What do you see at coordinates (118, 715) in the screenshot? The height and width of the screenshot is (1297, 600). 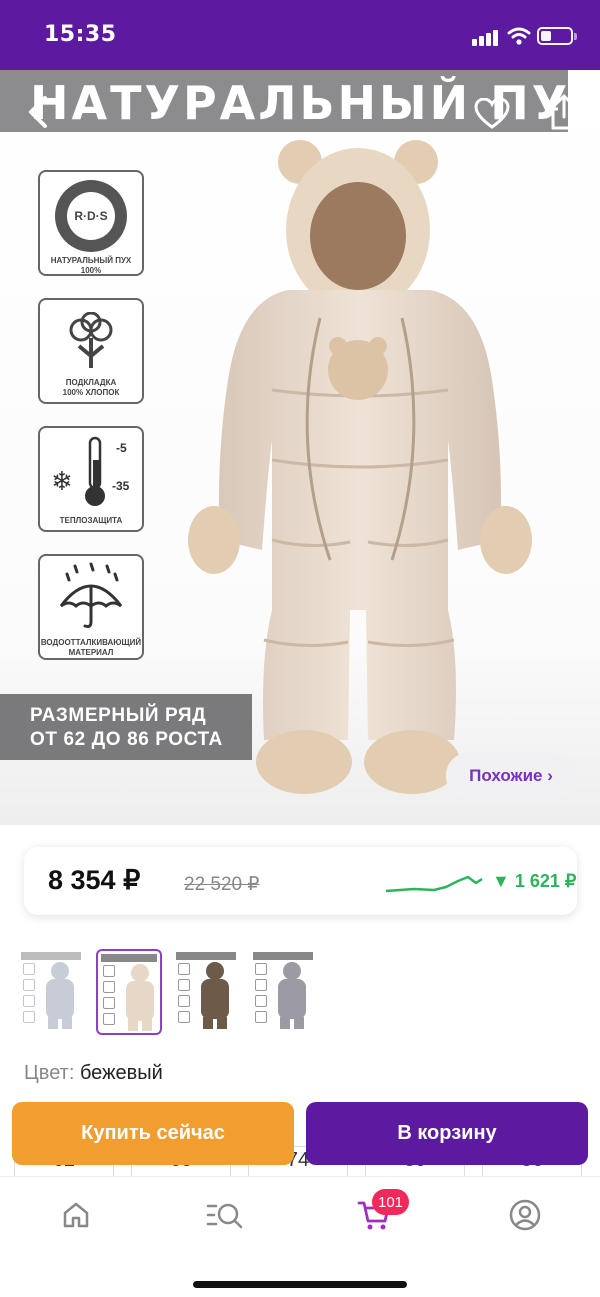 I see `size-range-line-1: РАЗМЕРНЫЙ РЯД` at bounding box center [118, 715].